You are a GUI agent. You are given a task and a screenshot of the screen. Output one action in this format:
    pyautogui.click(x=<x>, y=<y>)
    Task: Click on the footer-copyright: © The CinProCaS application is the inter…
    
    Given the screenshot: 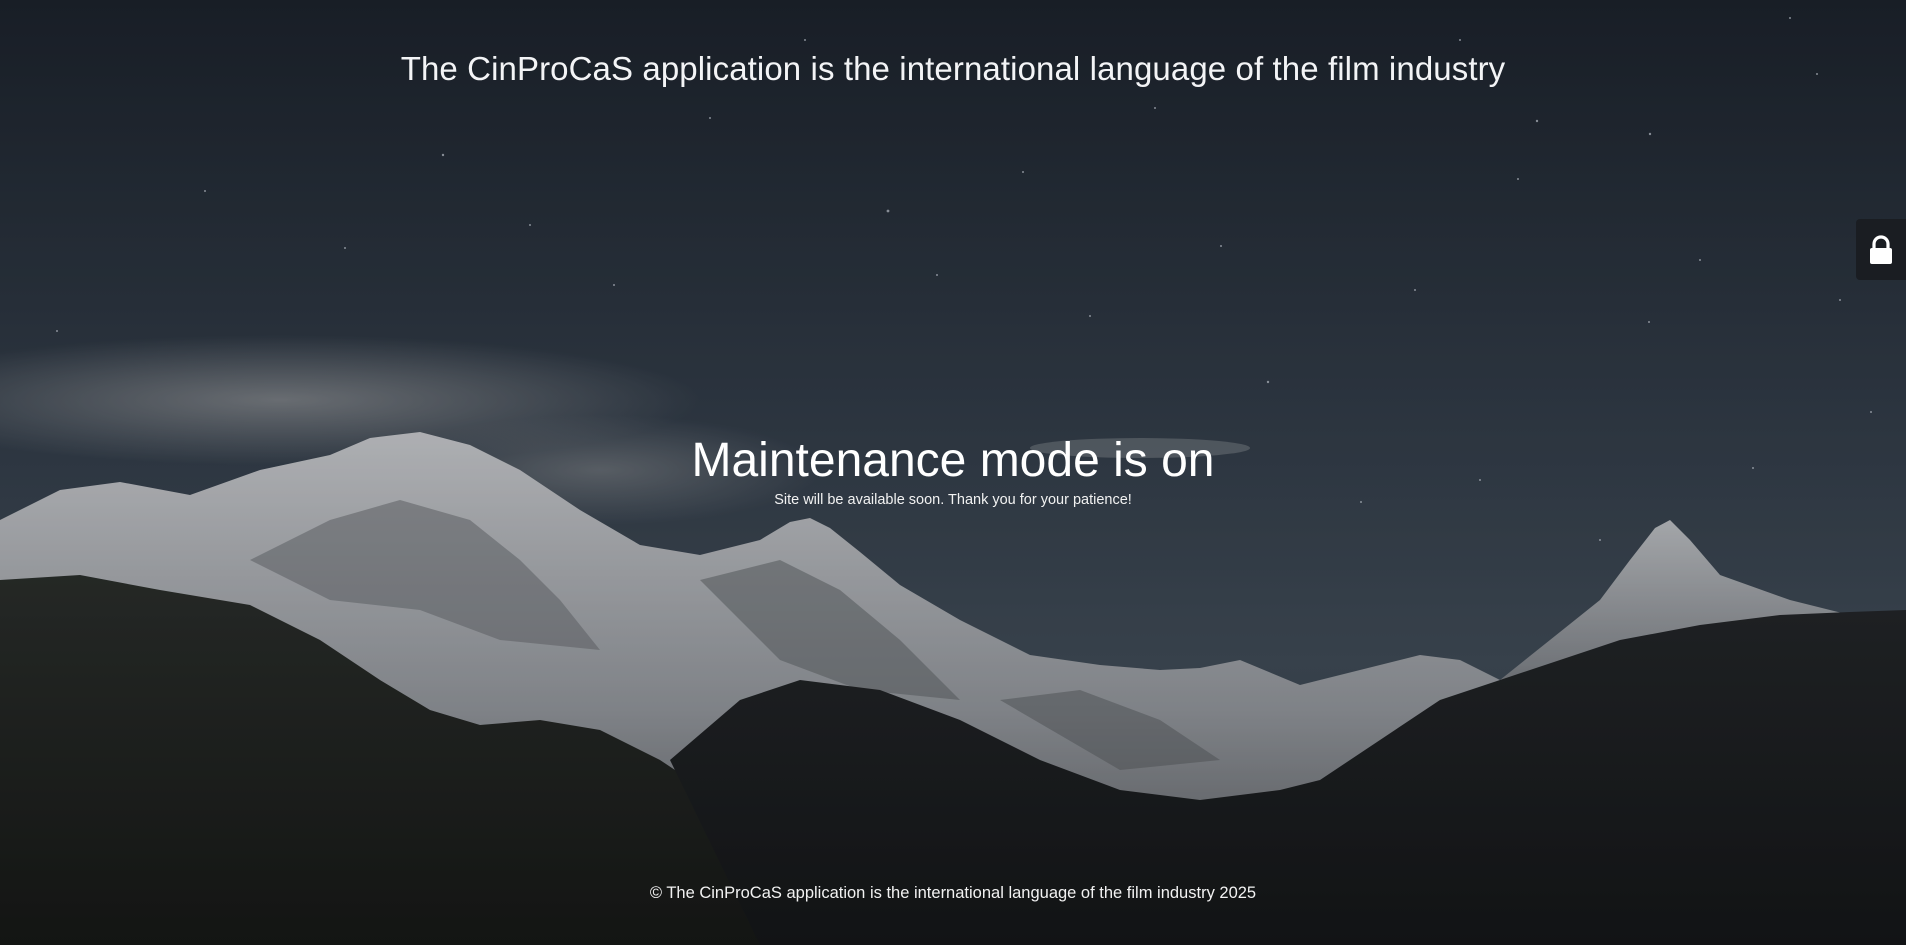 What is the action you would take?
    pyautogui.click(x=953, y=893)
    